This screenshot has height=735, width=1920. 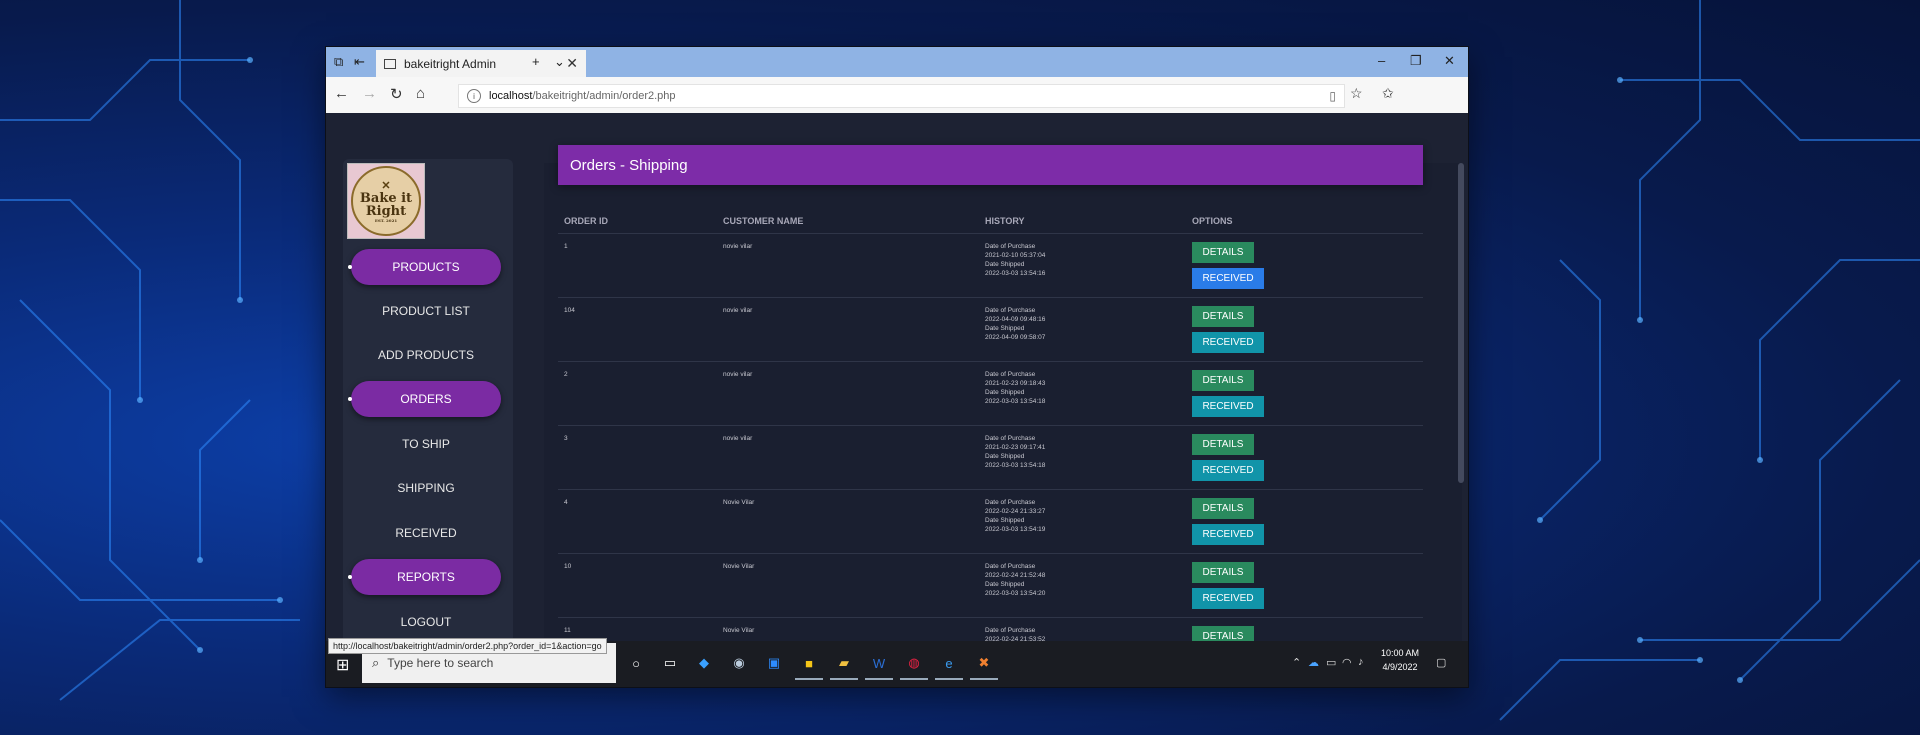 I want to click on history-purchase-date: 2022-02-24 21:33:27, so click(x=1015, y=511).